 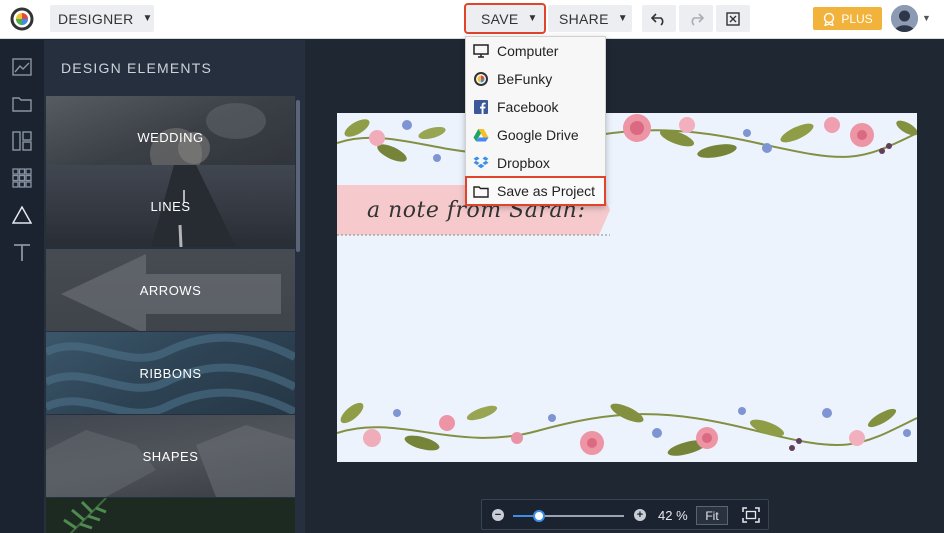 I want to click on save-menu-item-befunky: BeFunky, so click(x=535, y=79).